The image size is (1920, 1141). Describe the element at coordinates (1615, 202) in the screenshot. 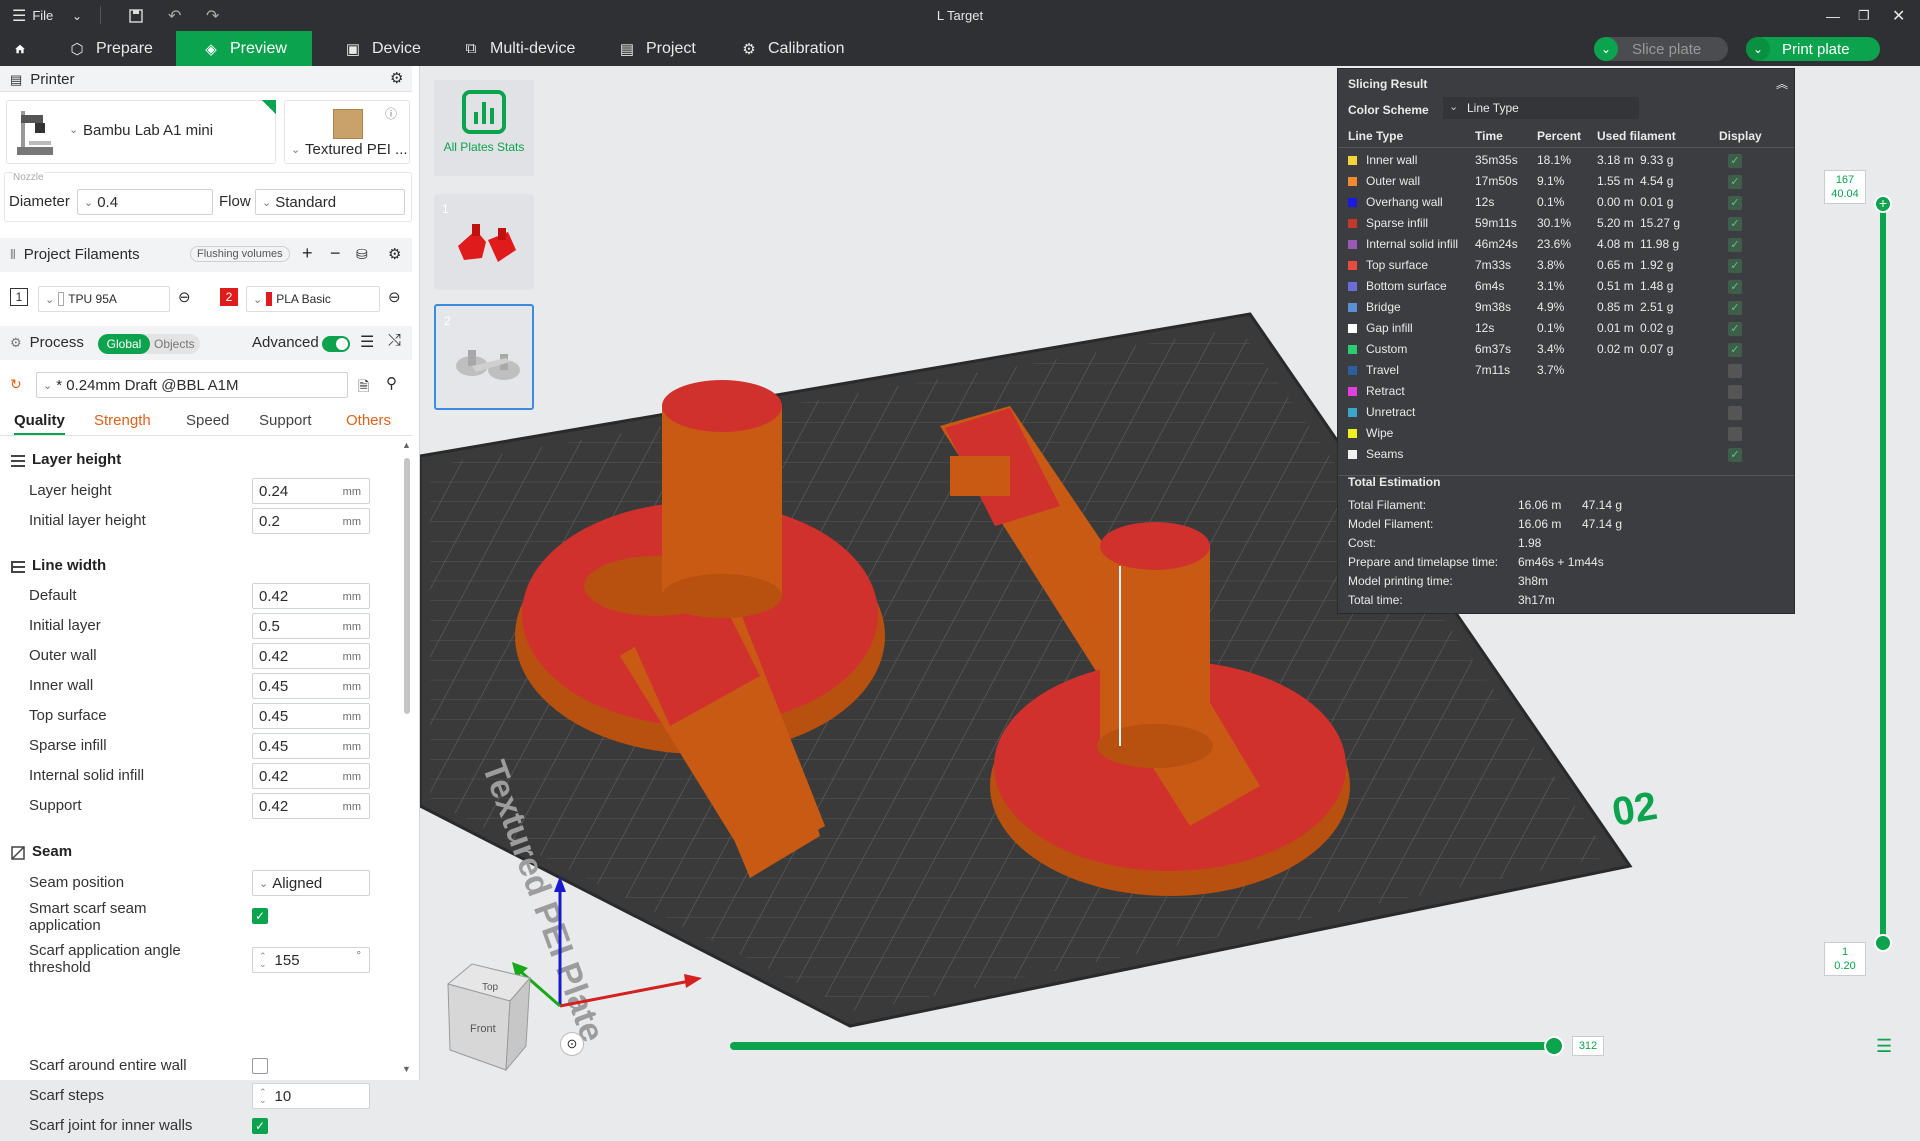

I see `line-type-length: 0.00 m` at that location.